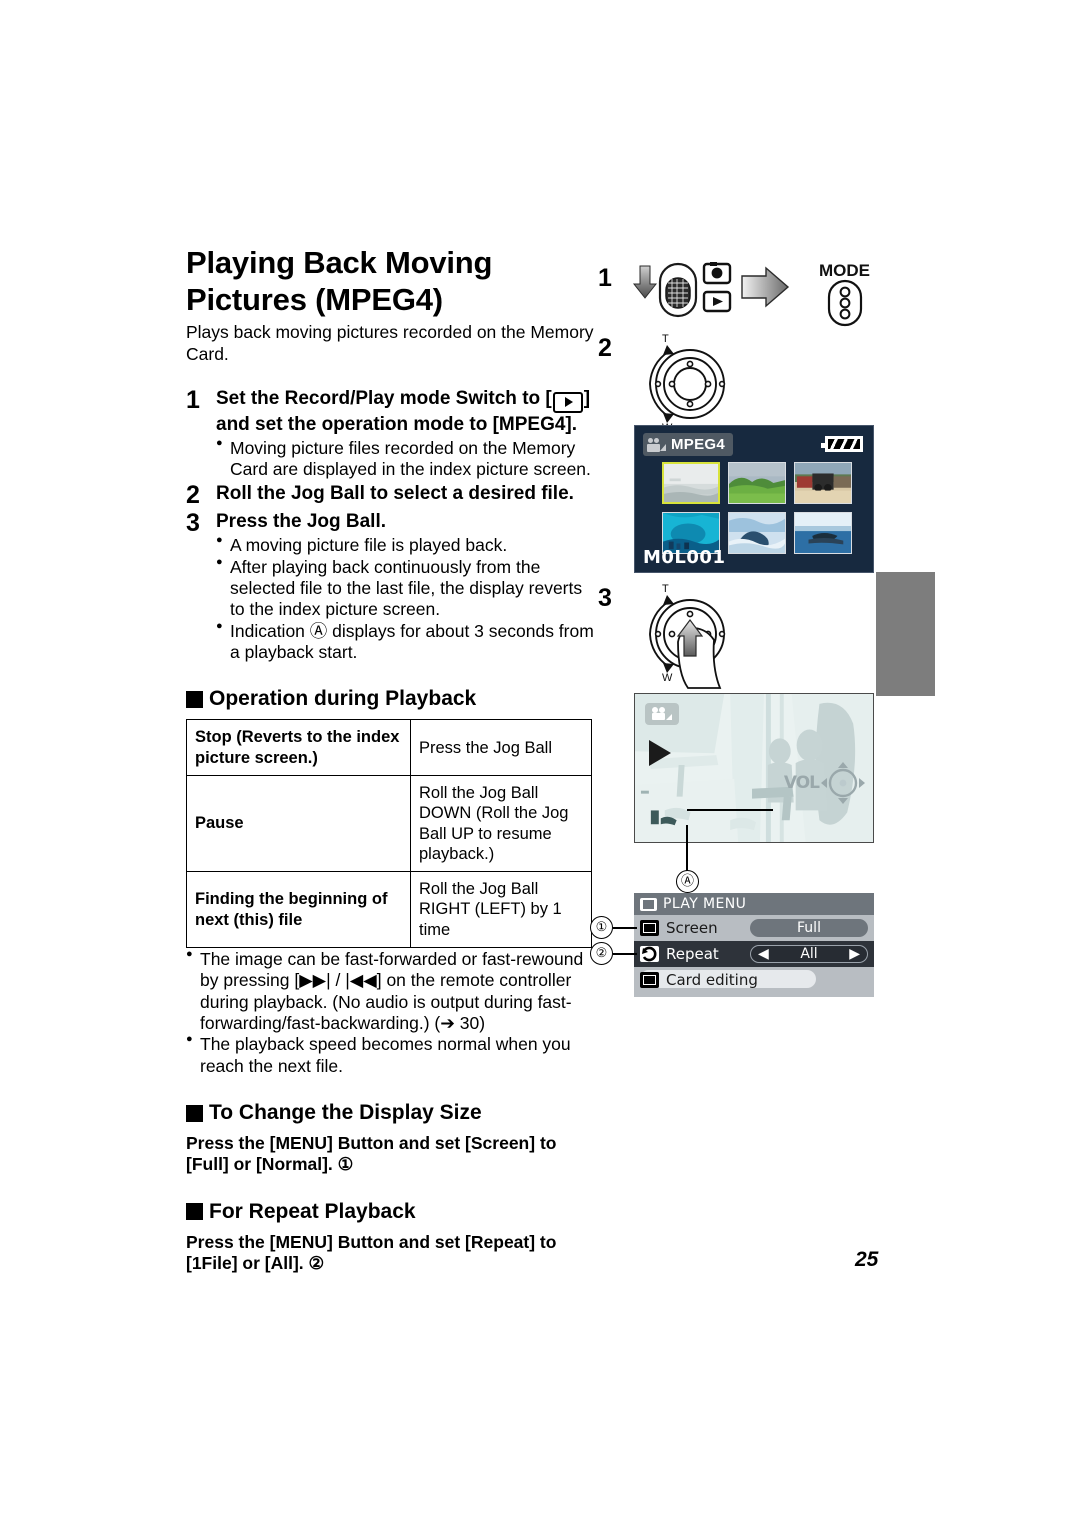 The height and width of the screenshot is (1526, 1080). I want to click on page-title-line1: Playing Back Moving, so click(339, 262).